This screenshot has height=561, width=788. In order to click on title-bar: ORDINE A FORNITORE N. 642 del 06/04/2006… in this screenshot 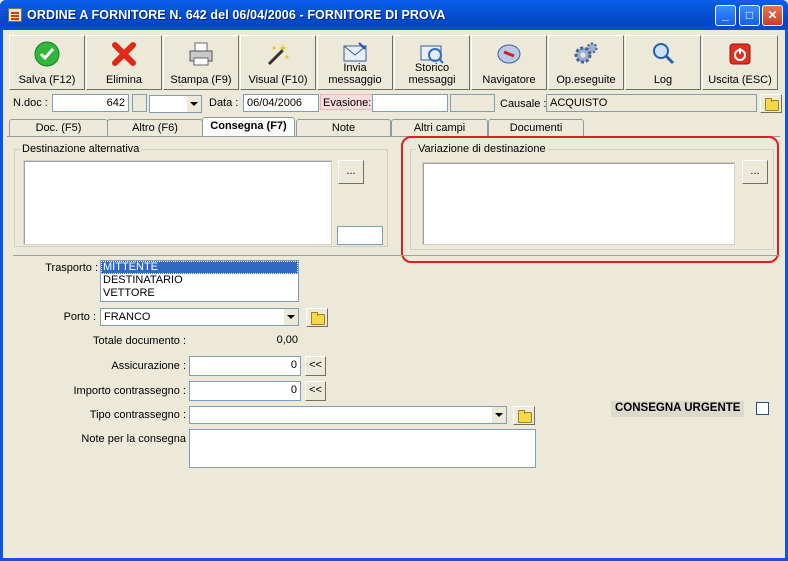, I will do `click(394, 15)`.